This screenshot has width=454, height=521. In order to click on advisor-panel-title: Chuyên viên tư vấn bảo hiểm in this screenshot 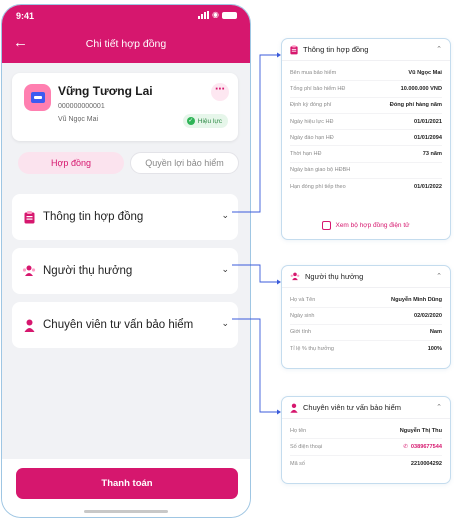, I will do `click(352, 407)`.